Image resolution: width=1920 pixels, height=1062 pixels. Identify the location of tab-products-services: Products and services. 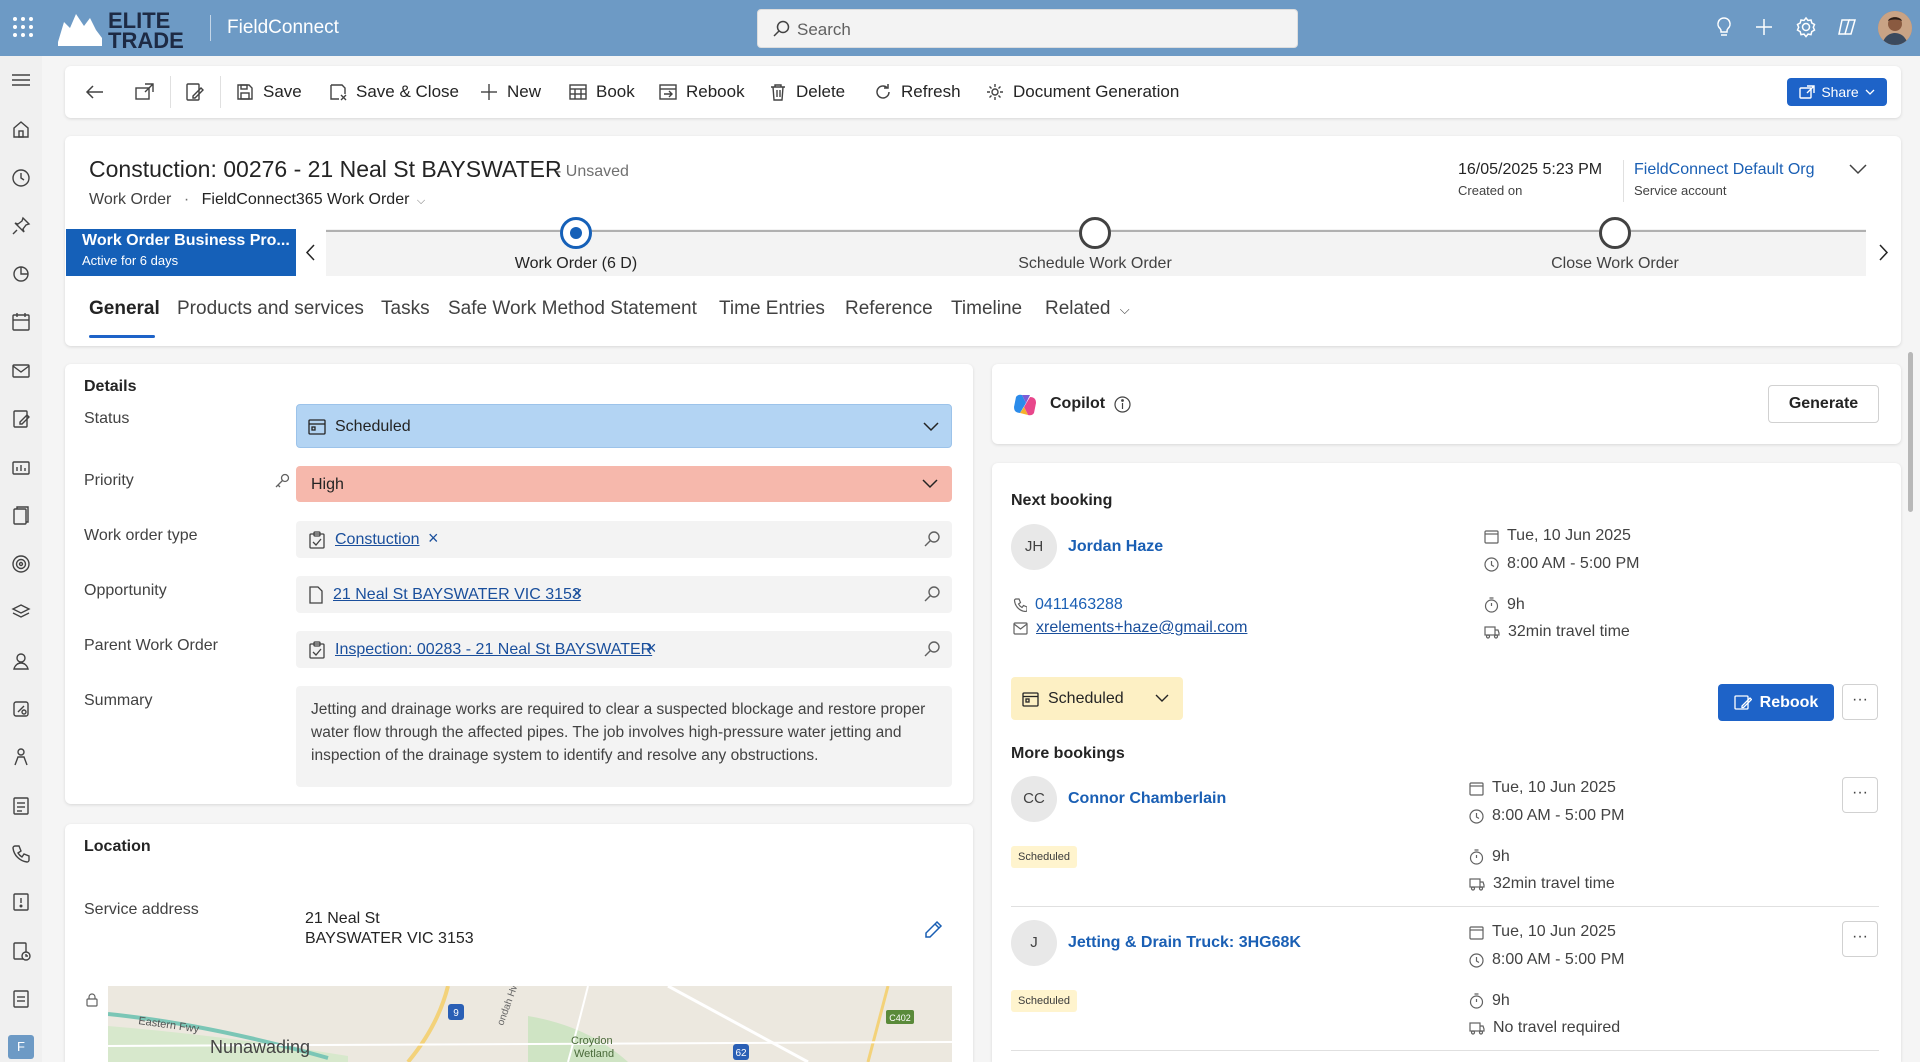
(270, 309).